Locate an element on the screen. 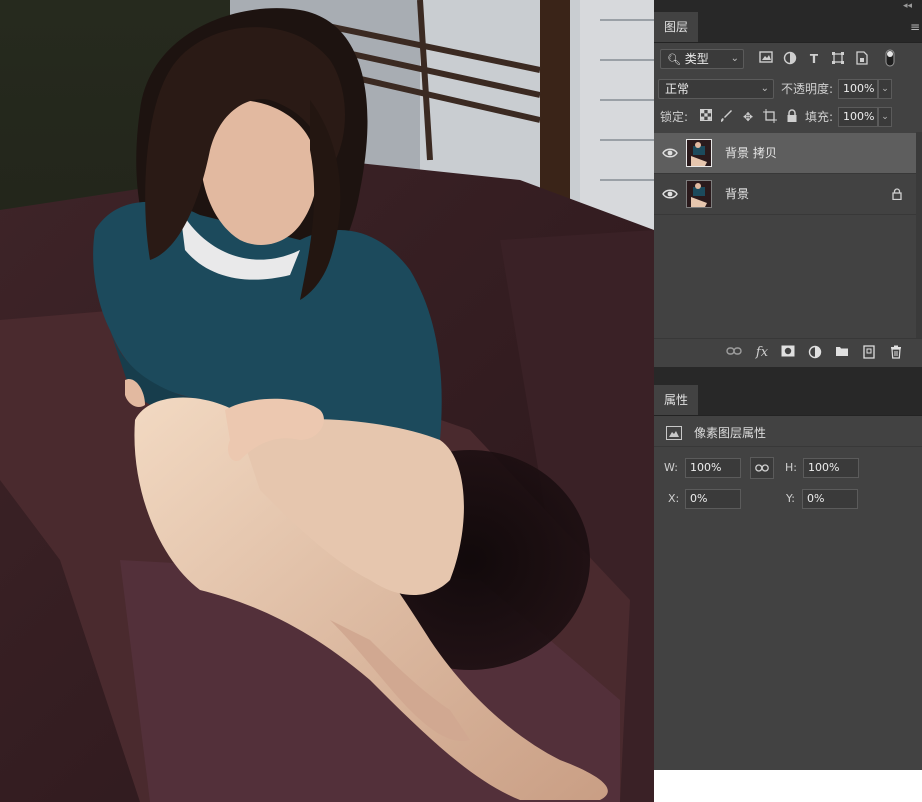  layer-name: 背景 拷贝 is located at coordinates (751, 153).